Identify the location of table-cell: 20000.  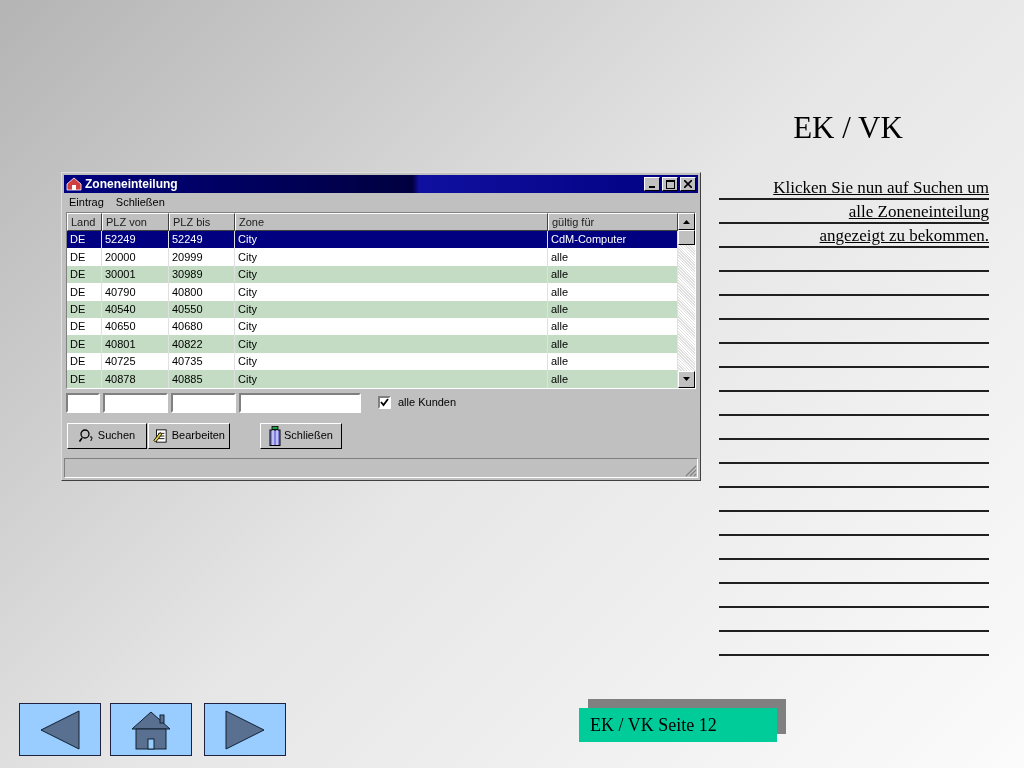
(135, 257).